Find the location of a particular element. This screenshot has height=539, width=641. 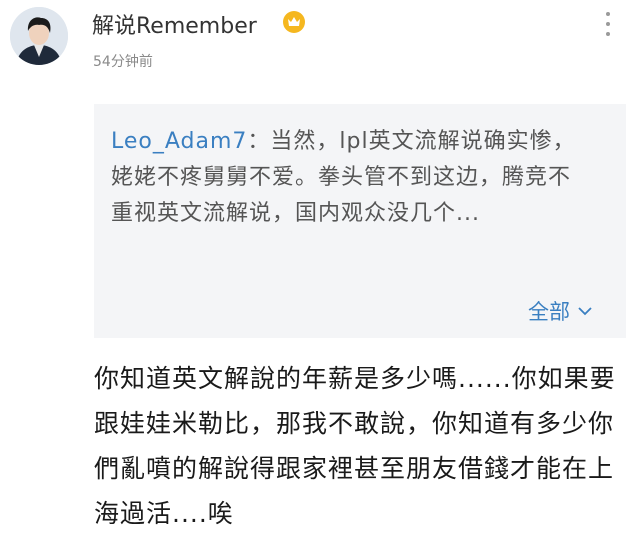

crown-icon is located at coordinates (294, 22).